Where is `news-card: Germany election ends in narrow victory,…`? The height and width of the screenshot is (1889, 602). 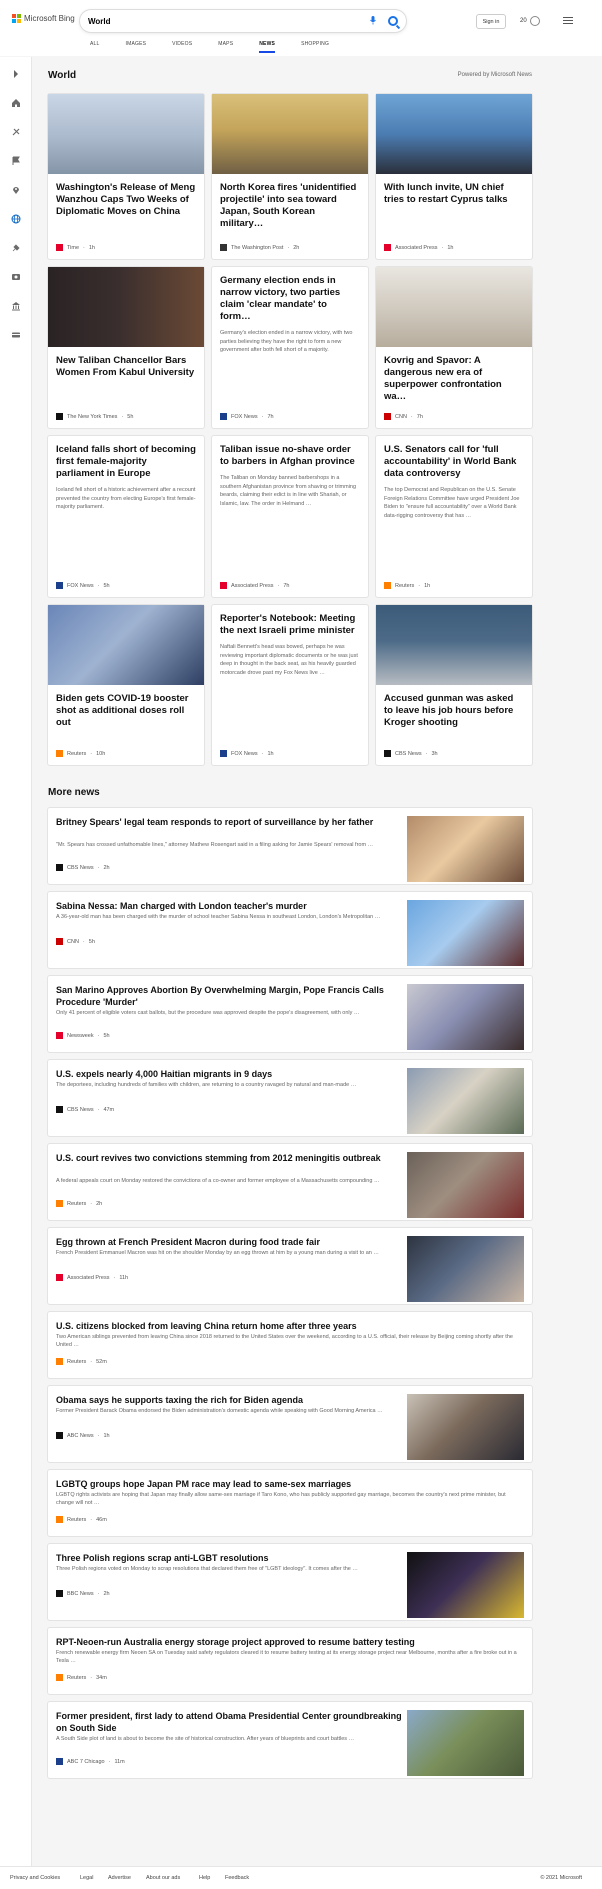 news-card: Germany election ends in narrow victory,… is located at coordinates (290, 347).